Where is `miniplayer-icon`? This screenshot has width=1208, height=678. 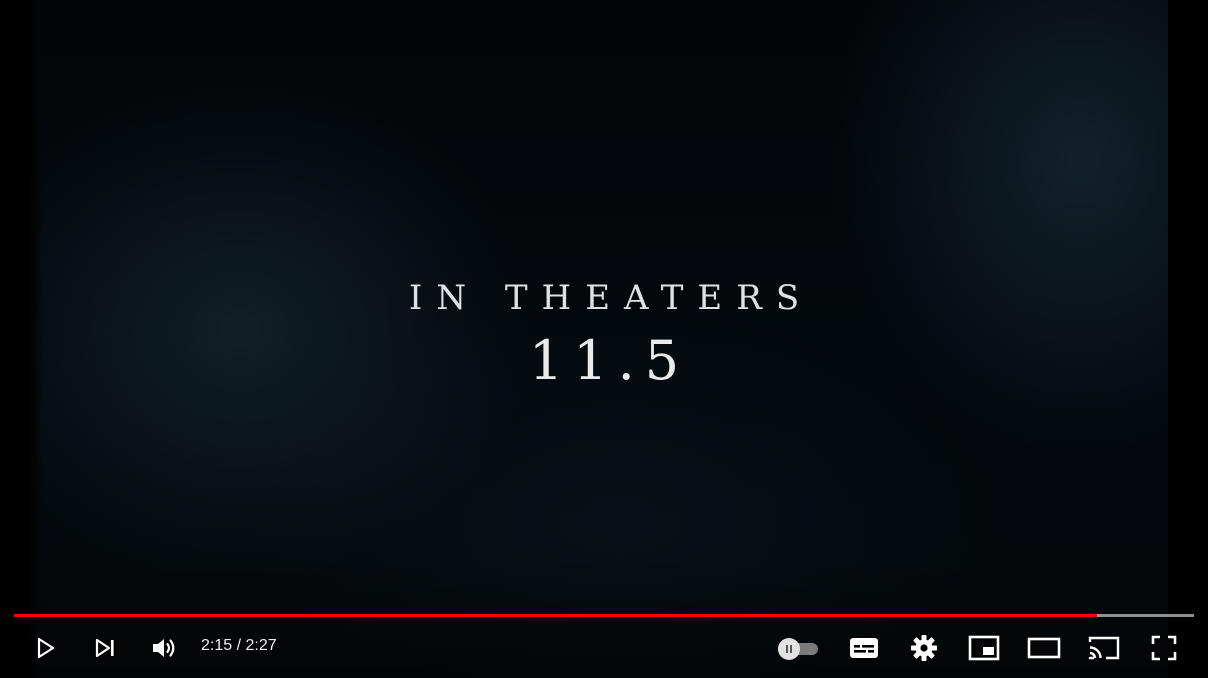
miniplayer-icon is located at coordinates (984, 648).